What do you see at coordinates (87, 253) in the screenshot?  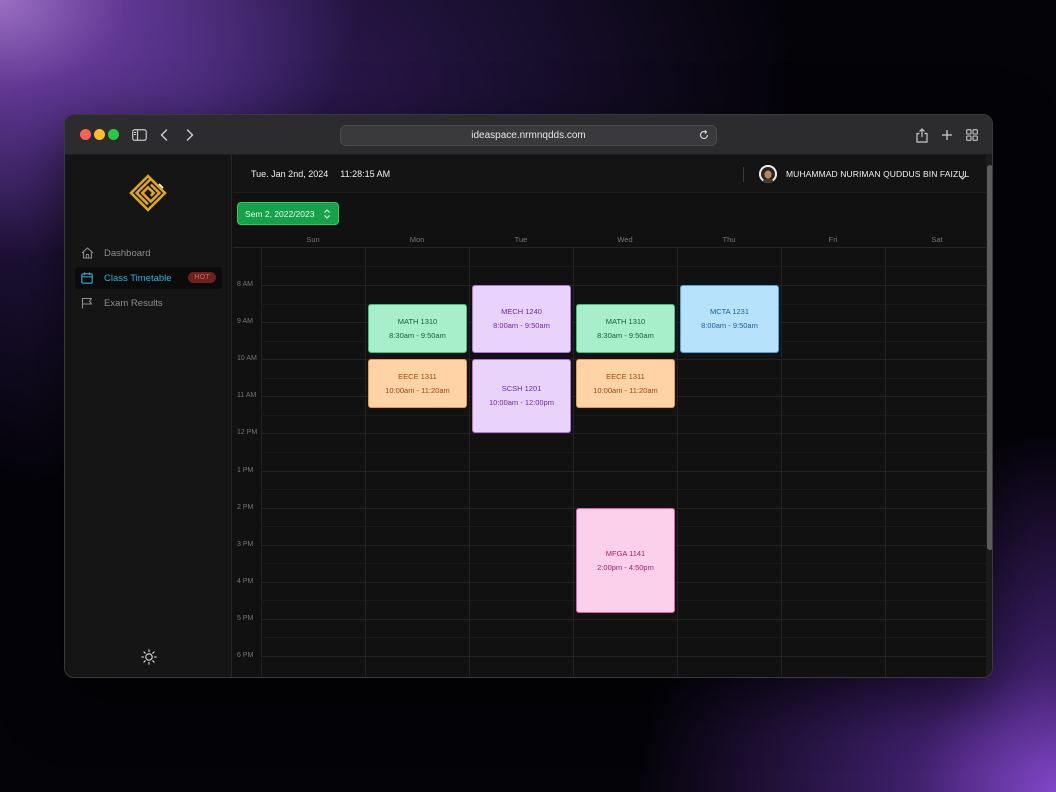 I see `home-icon` at bounding box center [87, 253].